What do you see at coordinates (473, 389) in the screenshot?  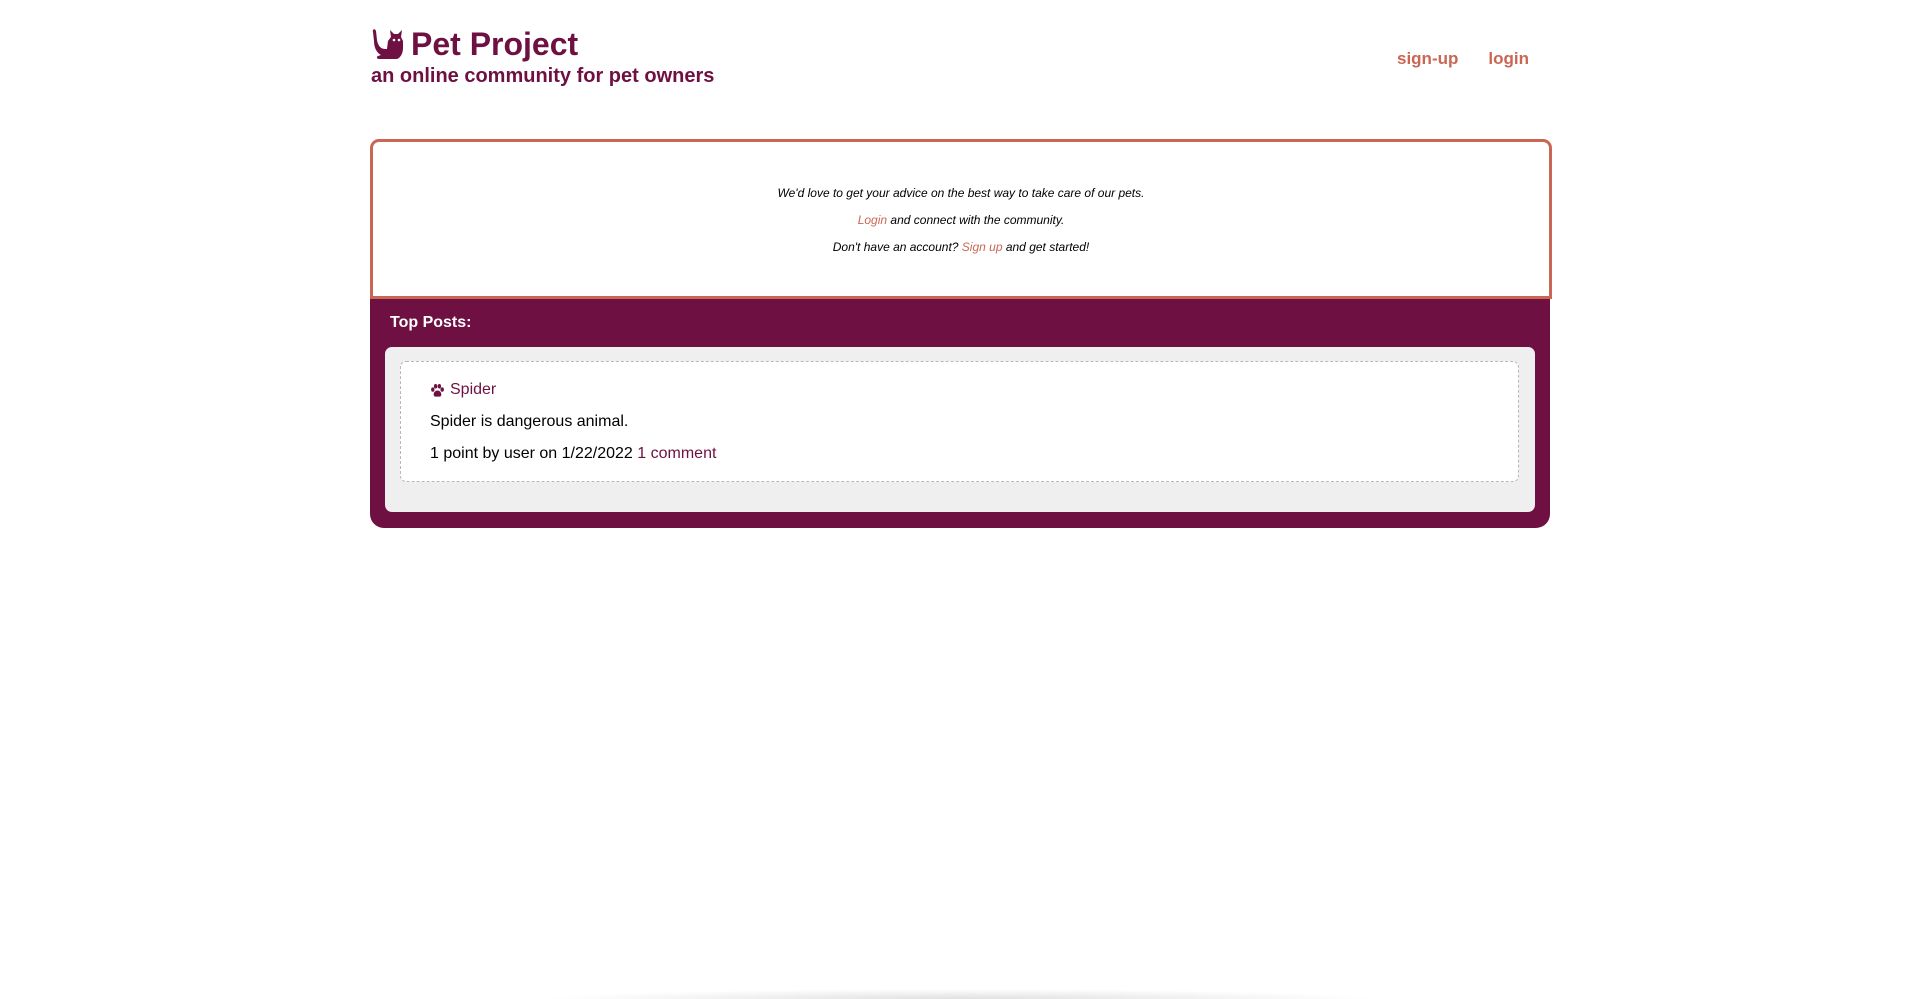 I see `post-title-text: Spider` at bounding box center [473, 389].